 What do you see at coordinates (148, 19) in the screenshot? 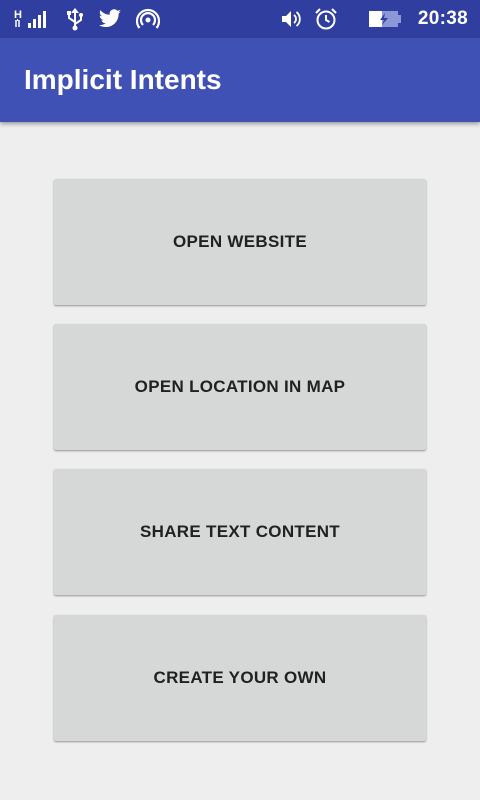
I see `hotspot-icon` at bounding box center [148, 19].